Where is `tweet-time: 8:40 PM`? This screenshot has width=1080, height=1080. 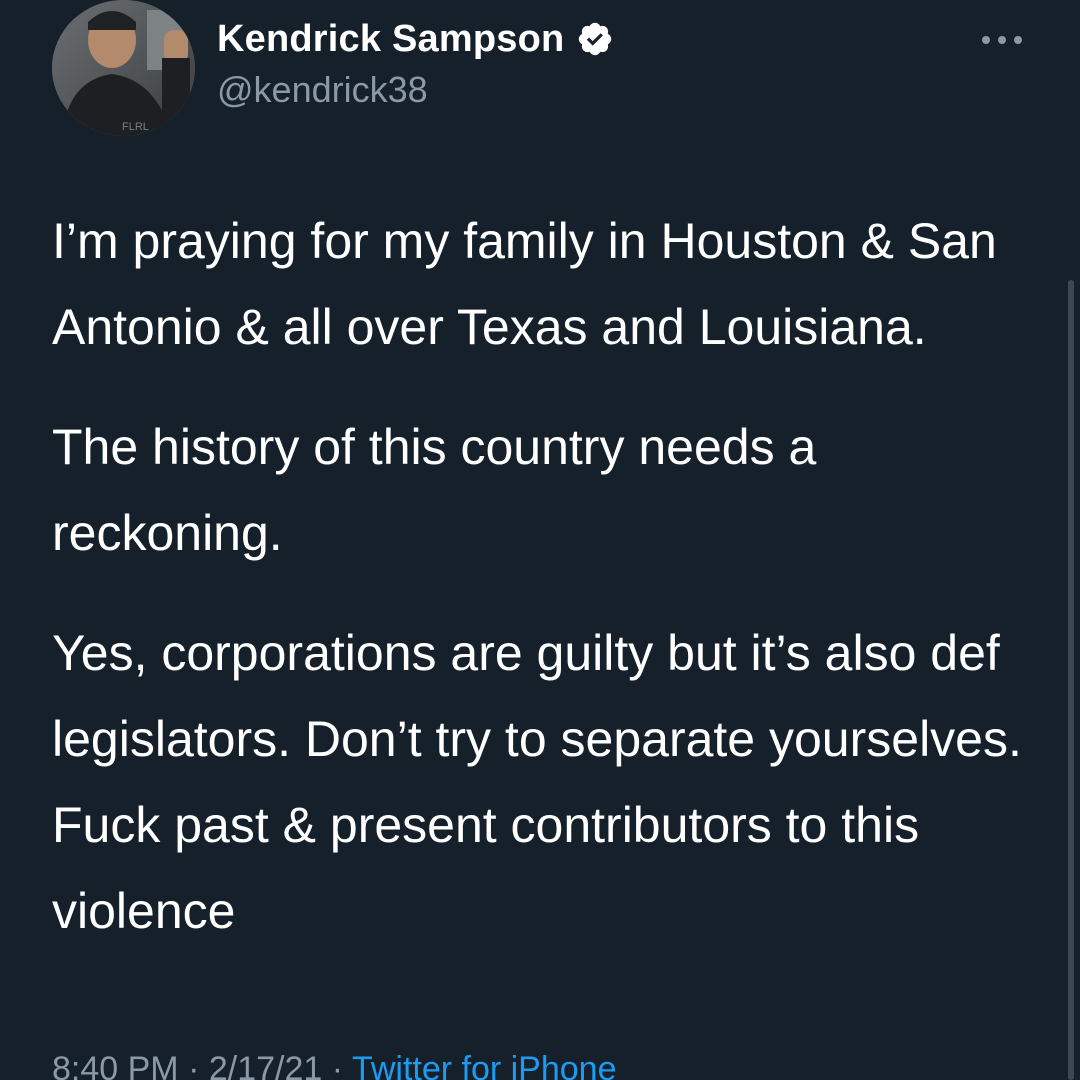 tweet-time: 8:40 PM is located at coordinates (115, 1065).